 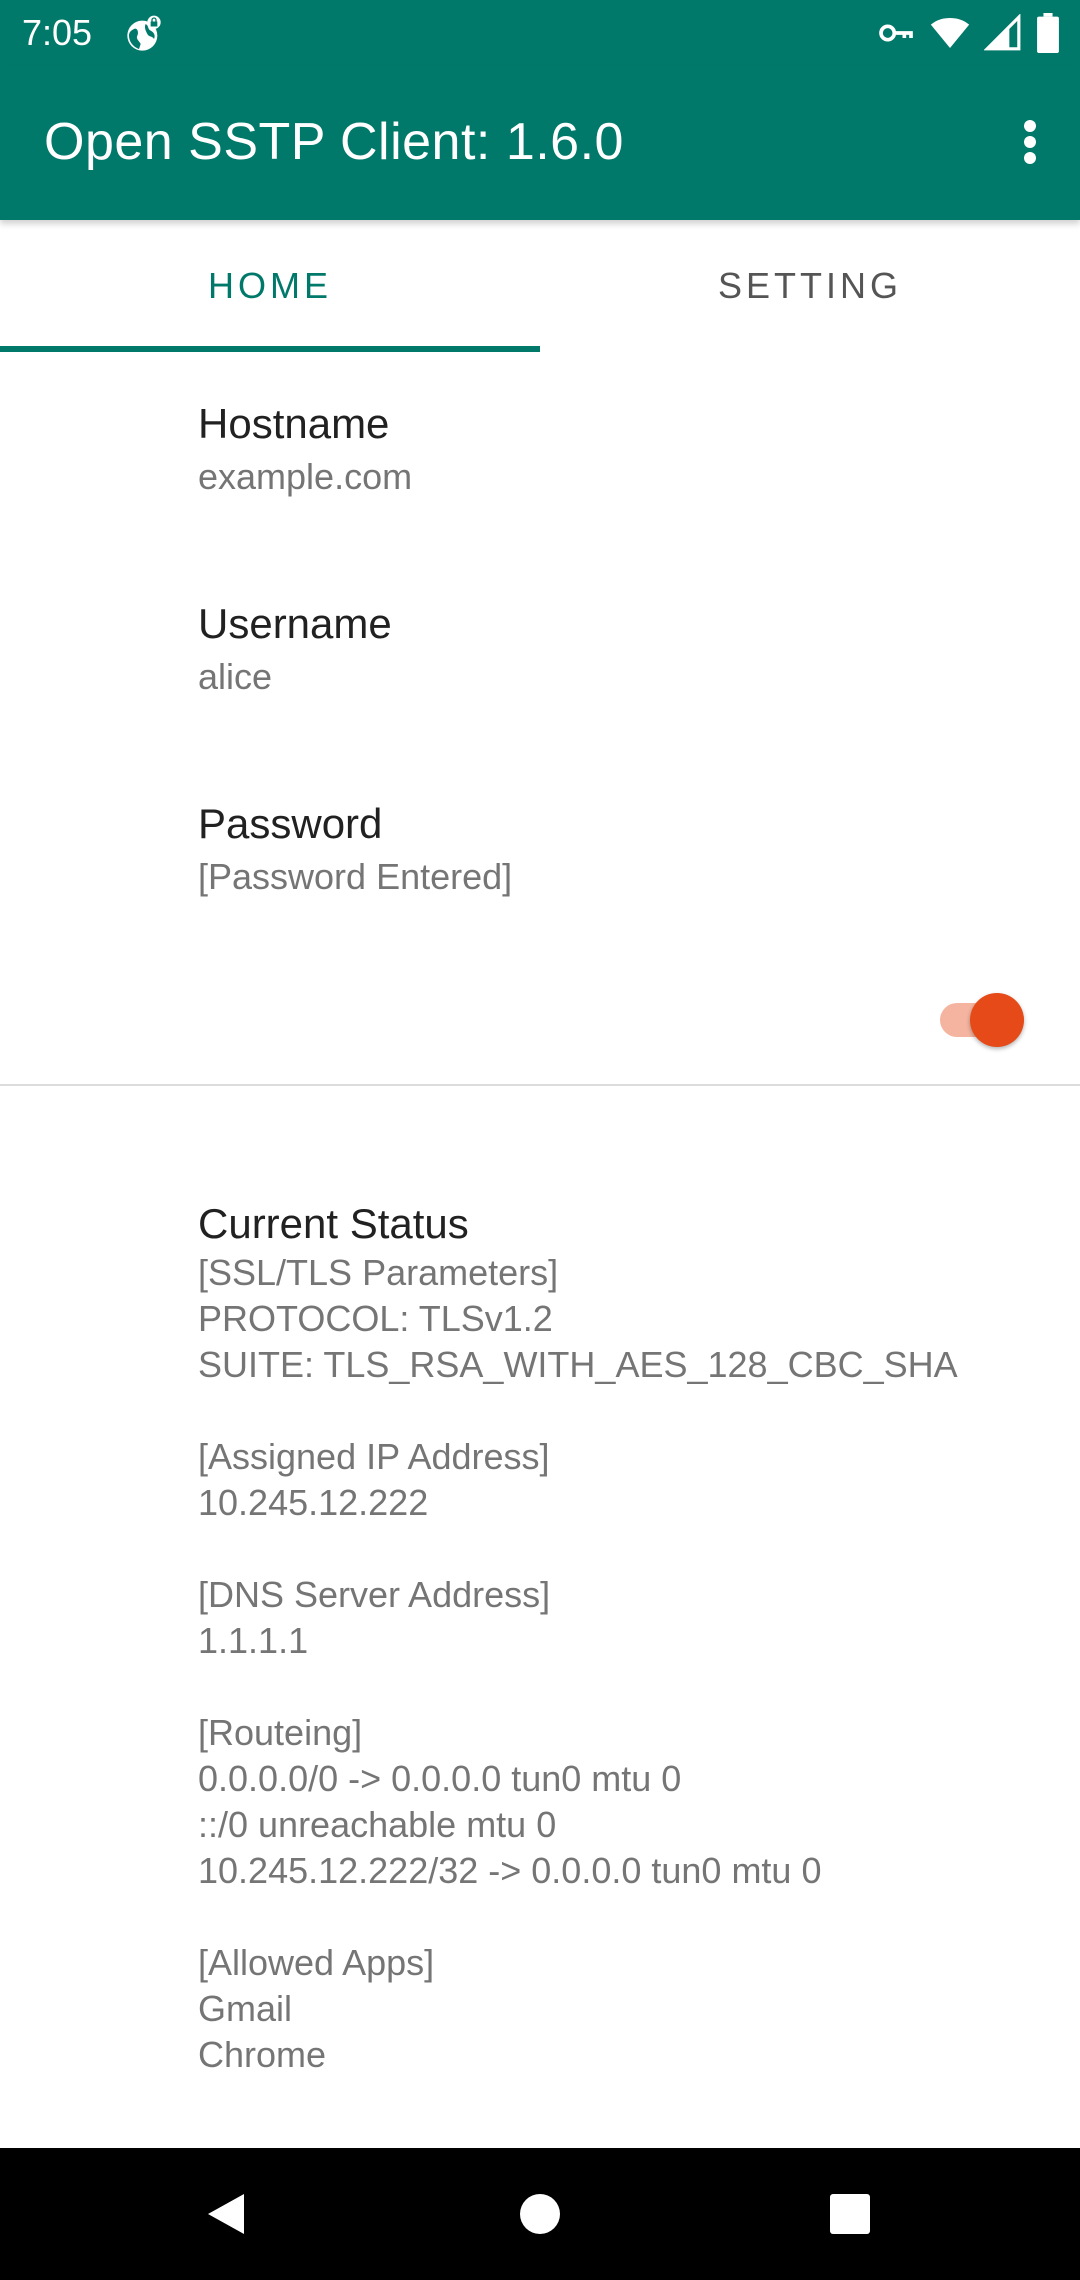 I want to click on status-line: [Allowed Apps], so click(x=316, y=1962).